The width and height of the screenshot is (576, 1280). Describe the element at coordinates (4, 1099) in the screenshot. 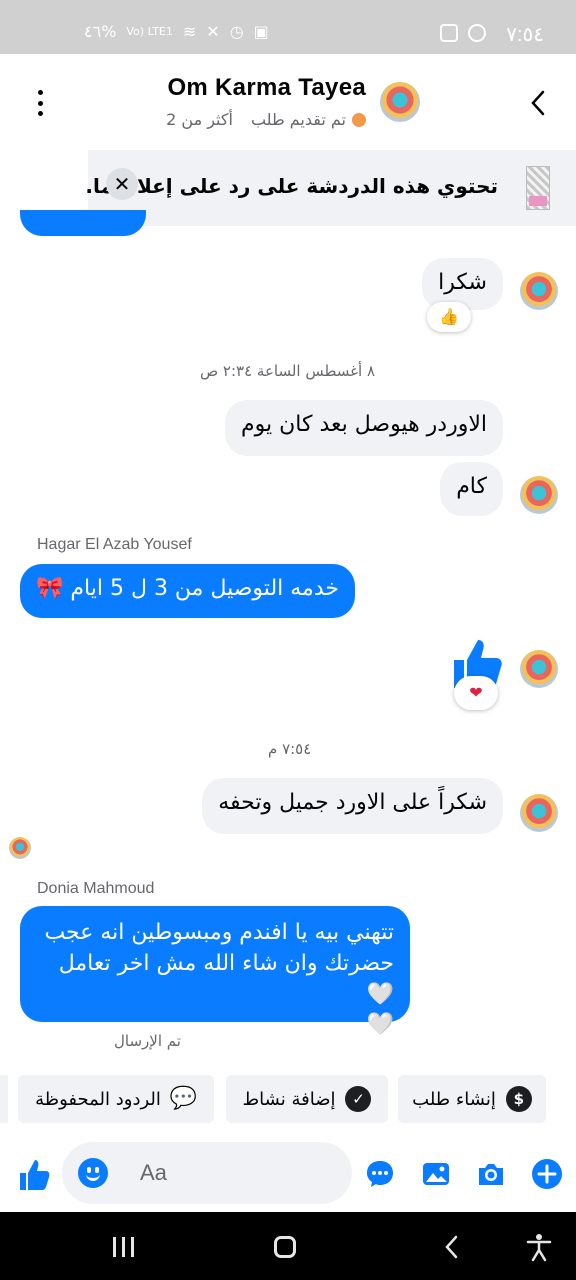

I see `quick-action-partial` at that location.